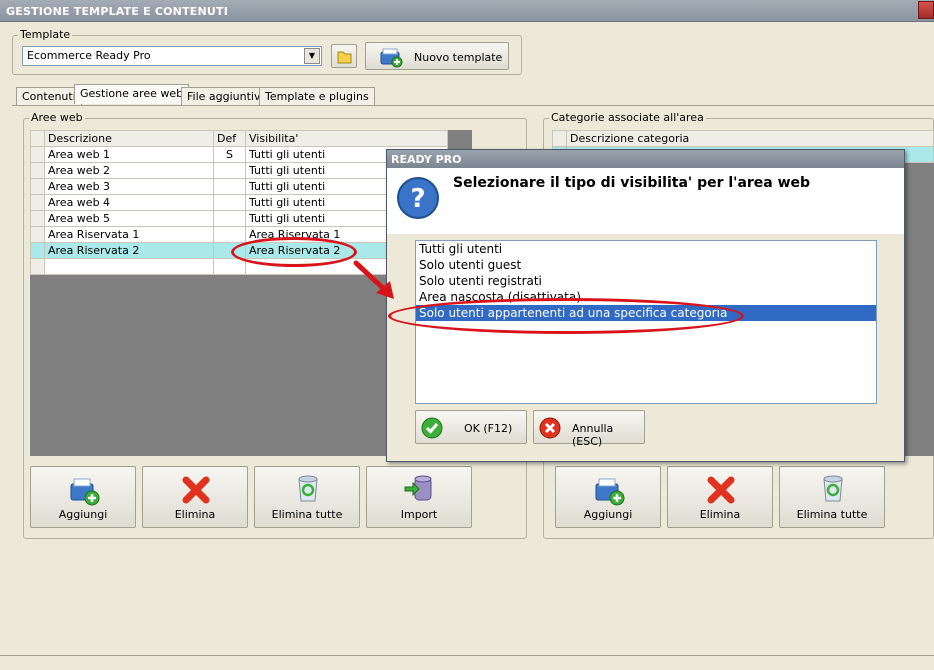 The height and width of the screenshot is (670, 934). What do you see at coordinates (426, 159) in the screenshot?
I see `dialog-title: READY PRO` at bounding box center [426, 159].